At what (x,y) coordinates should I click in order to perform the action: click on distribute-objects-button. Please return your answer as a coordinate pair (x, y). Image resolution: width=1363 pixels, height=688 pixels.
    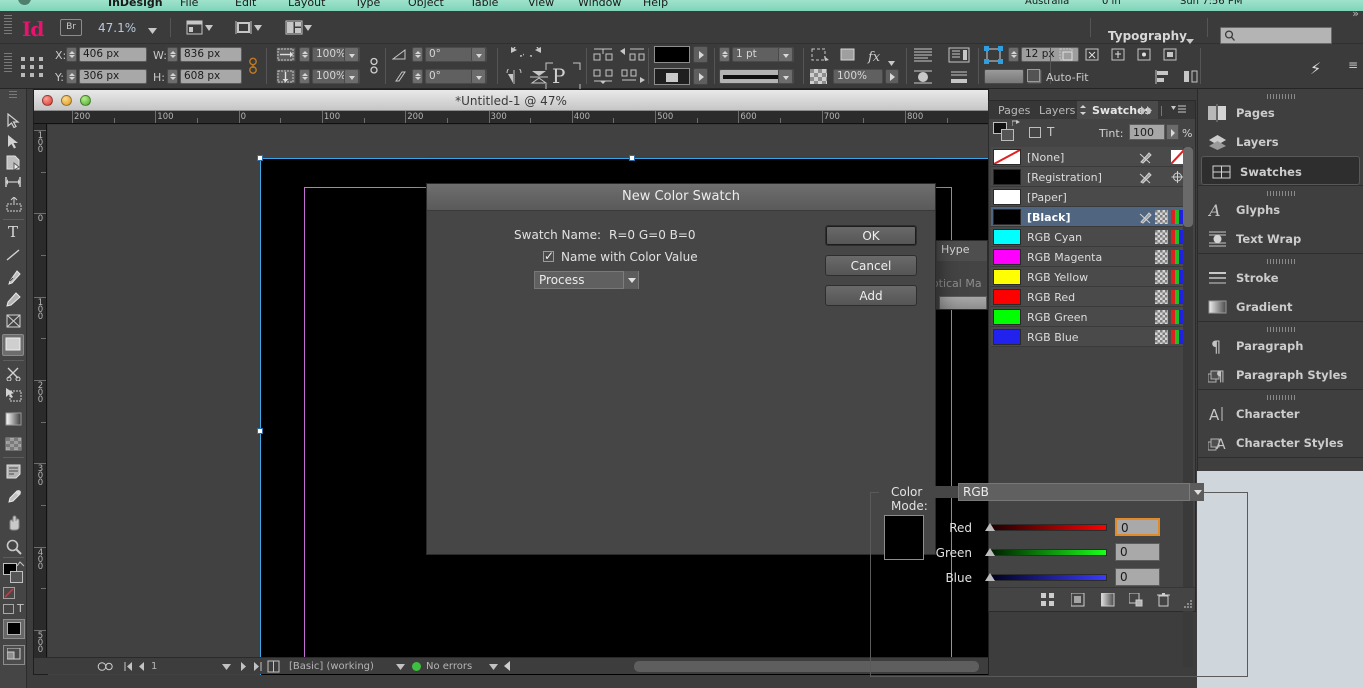
    Looking at the image, I should click on (1191, 78).